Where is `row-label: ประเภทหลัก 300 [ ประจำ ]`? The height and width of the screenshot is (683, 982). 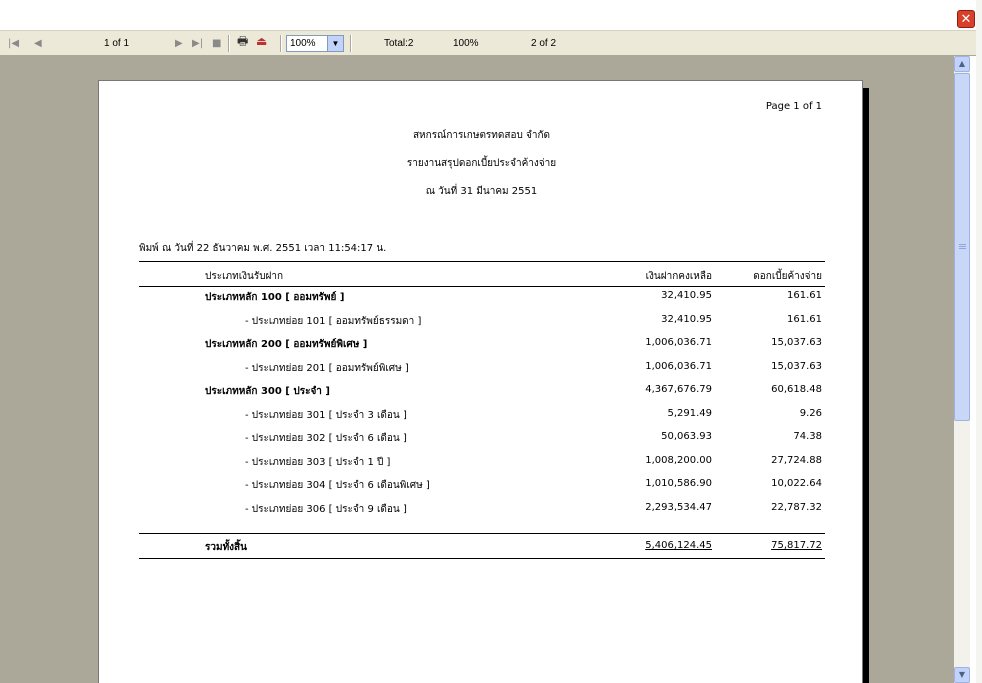 row-label: ประเภทหลัก 300 [ ประจำ ] is located at coordinates (267, 391).